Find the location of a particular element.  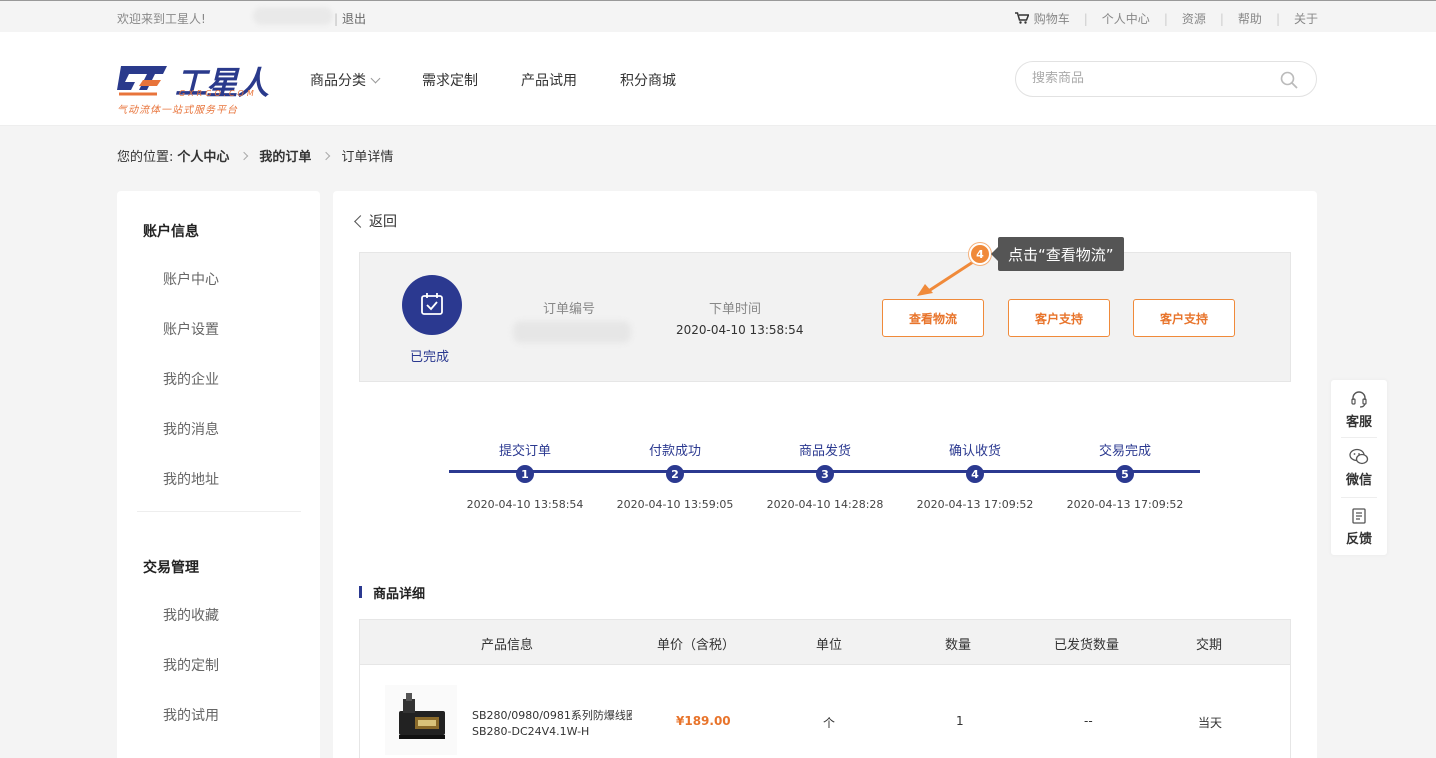

column-header: 交期 is located at coordinates (1209, 645).